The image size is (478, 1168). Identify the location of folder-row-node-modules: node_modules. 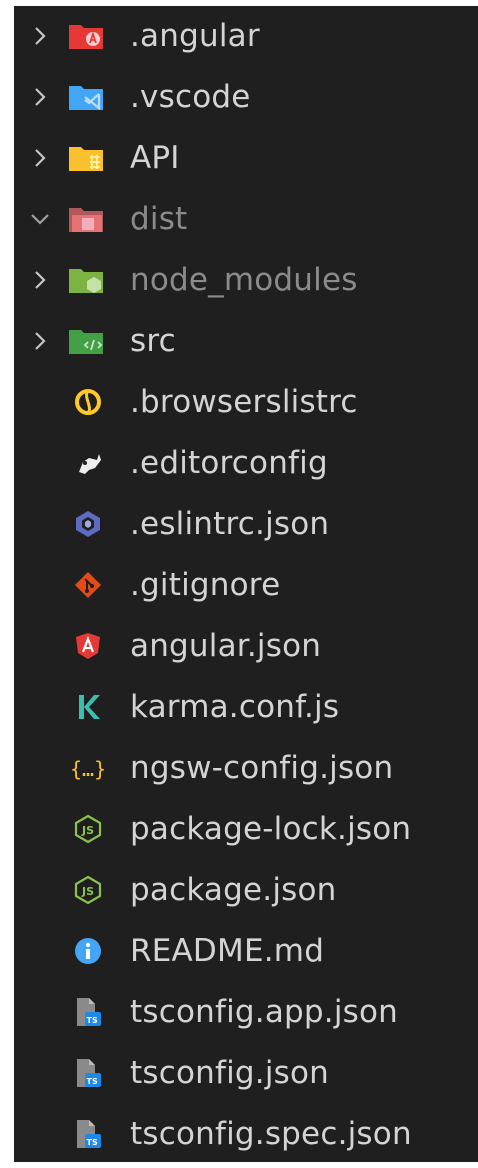
(246, 280).